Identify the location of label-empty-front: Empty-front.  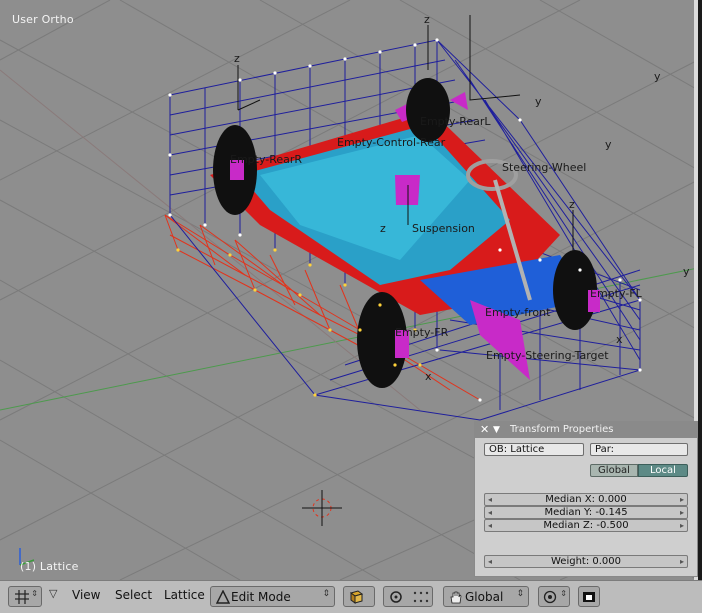
(518, 312).